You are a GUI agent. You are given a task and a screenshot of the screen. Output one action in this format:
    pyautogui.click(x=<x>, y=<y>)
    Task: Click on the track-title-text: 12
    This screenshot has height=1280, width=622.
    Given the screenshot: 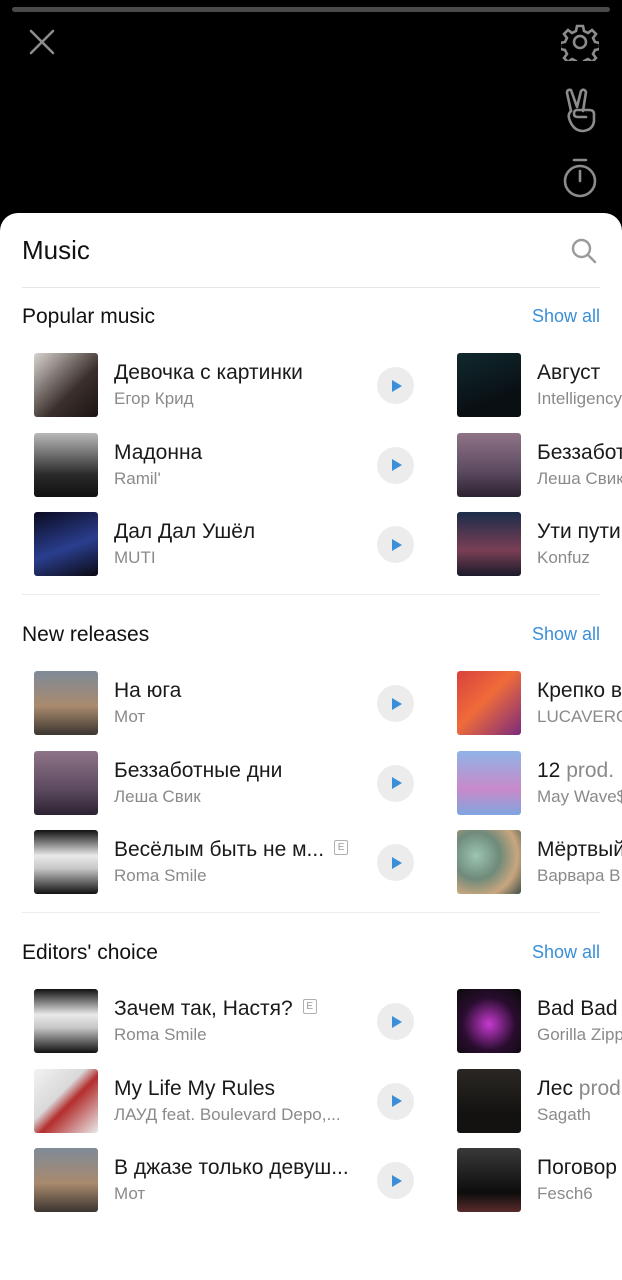 What is the action you would take?
    pyautogui.click(x=549, y=770)
    